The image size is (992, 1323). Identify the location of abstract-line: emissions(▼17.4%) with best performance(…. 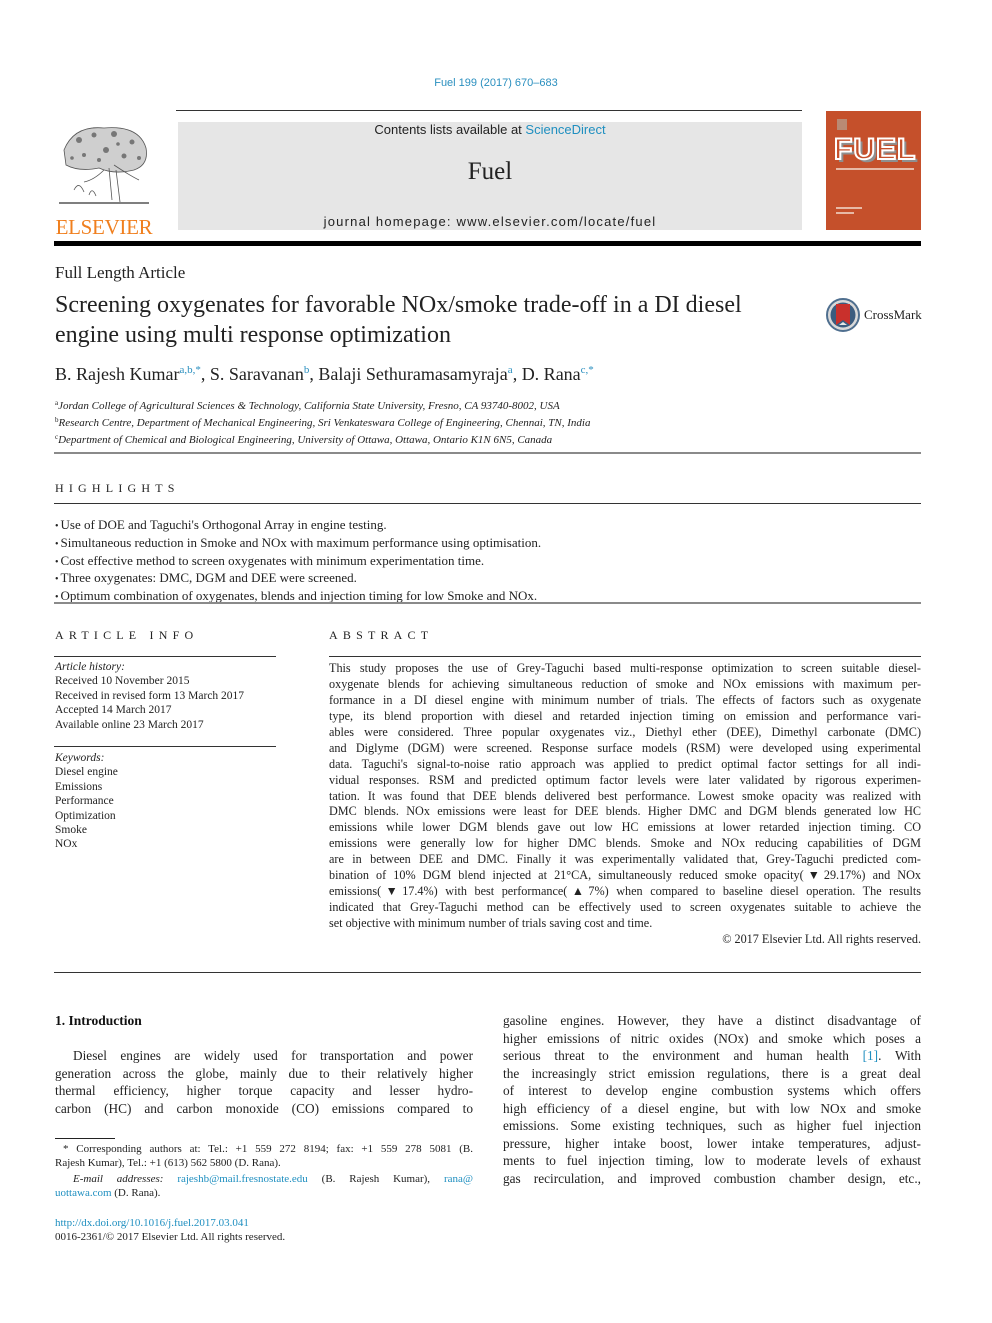
(625, 891).